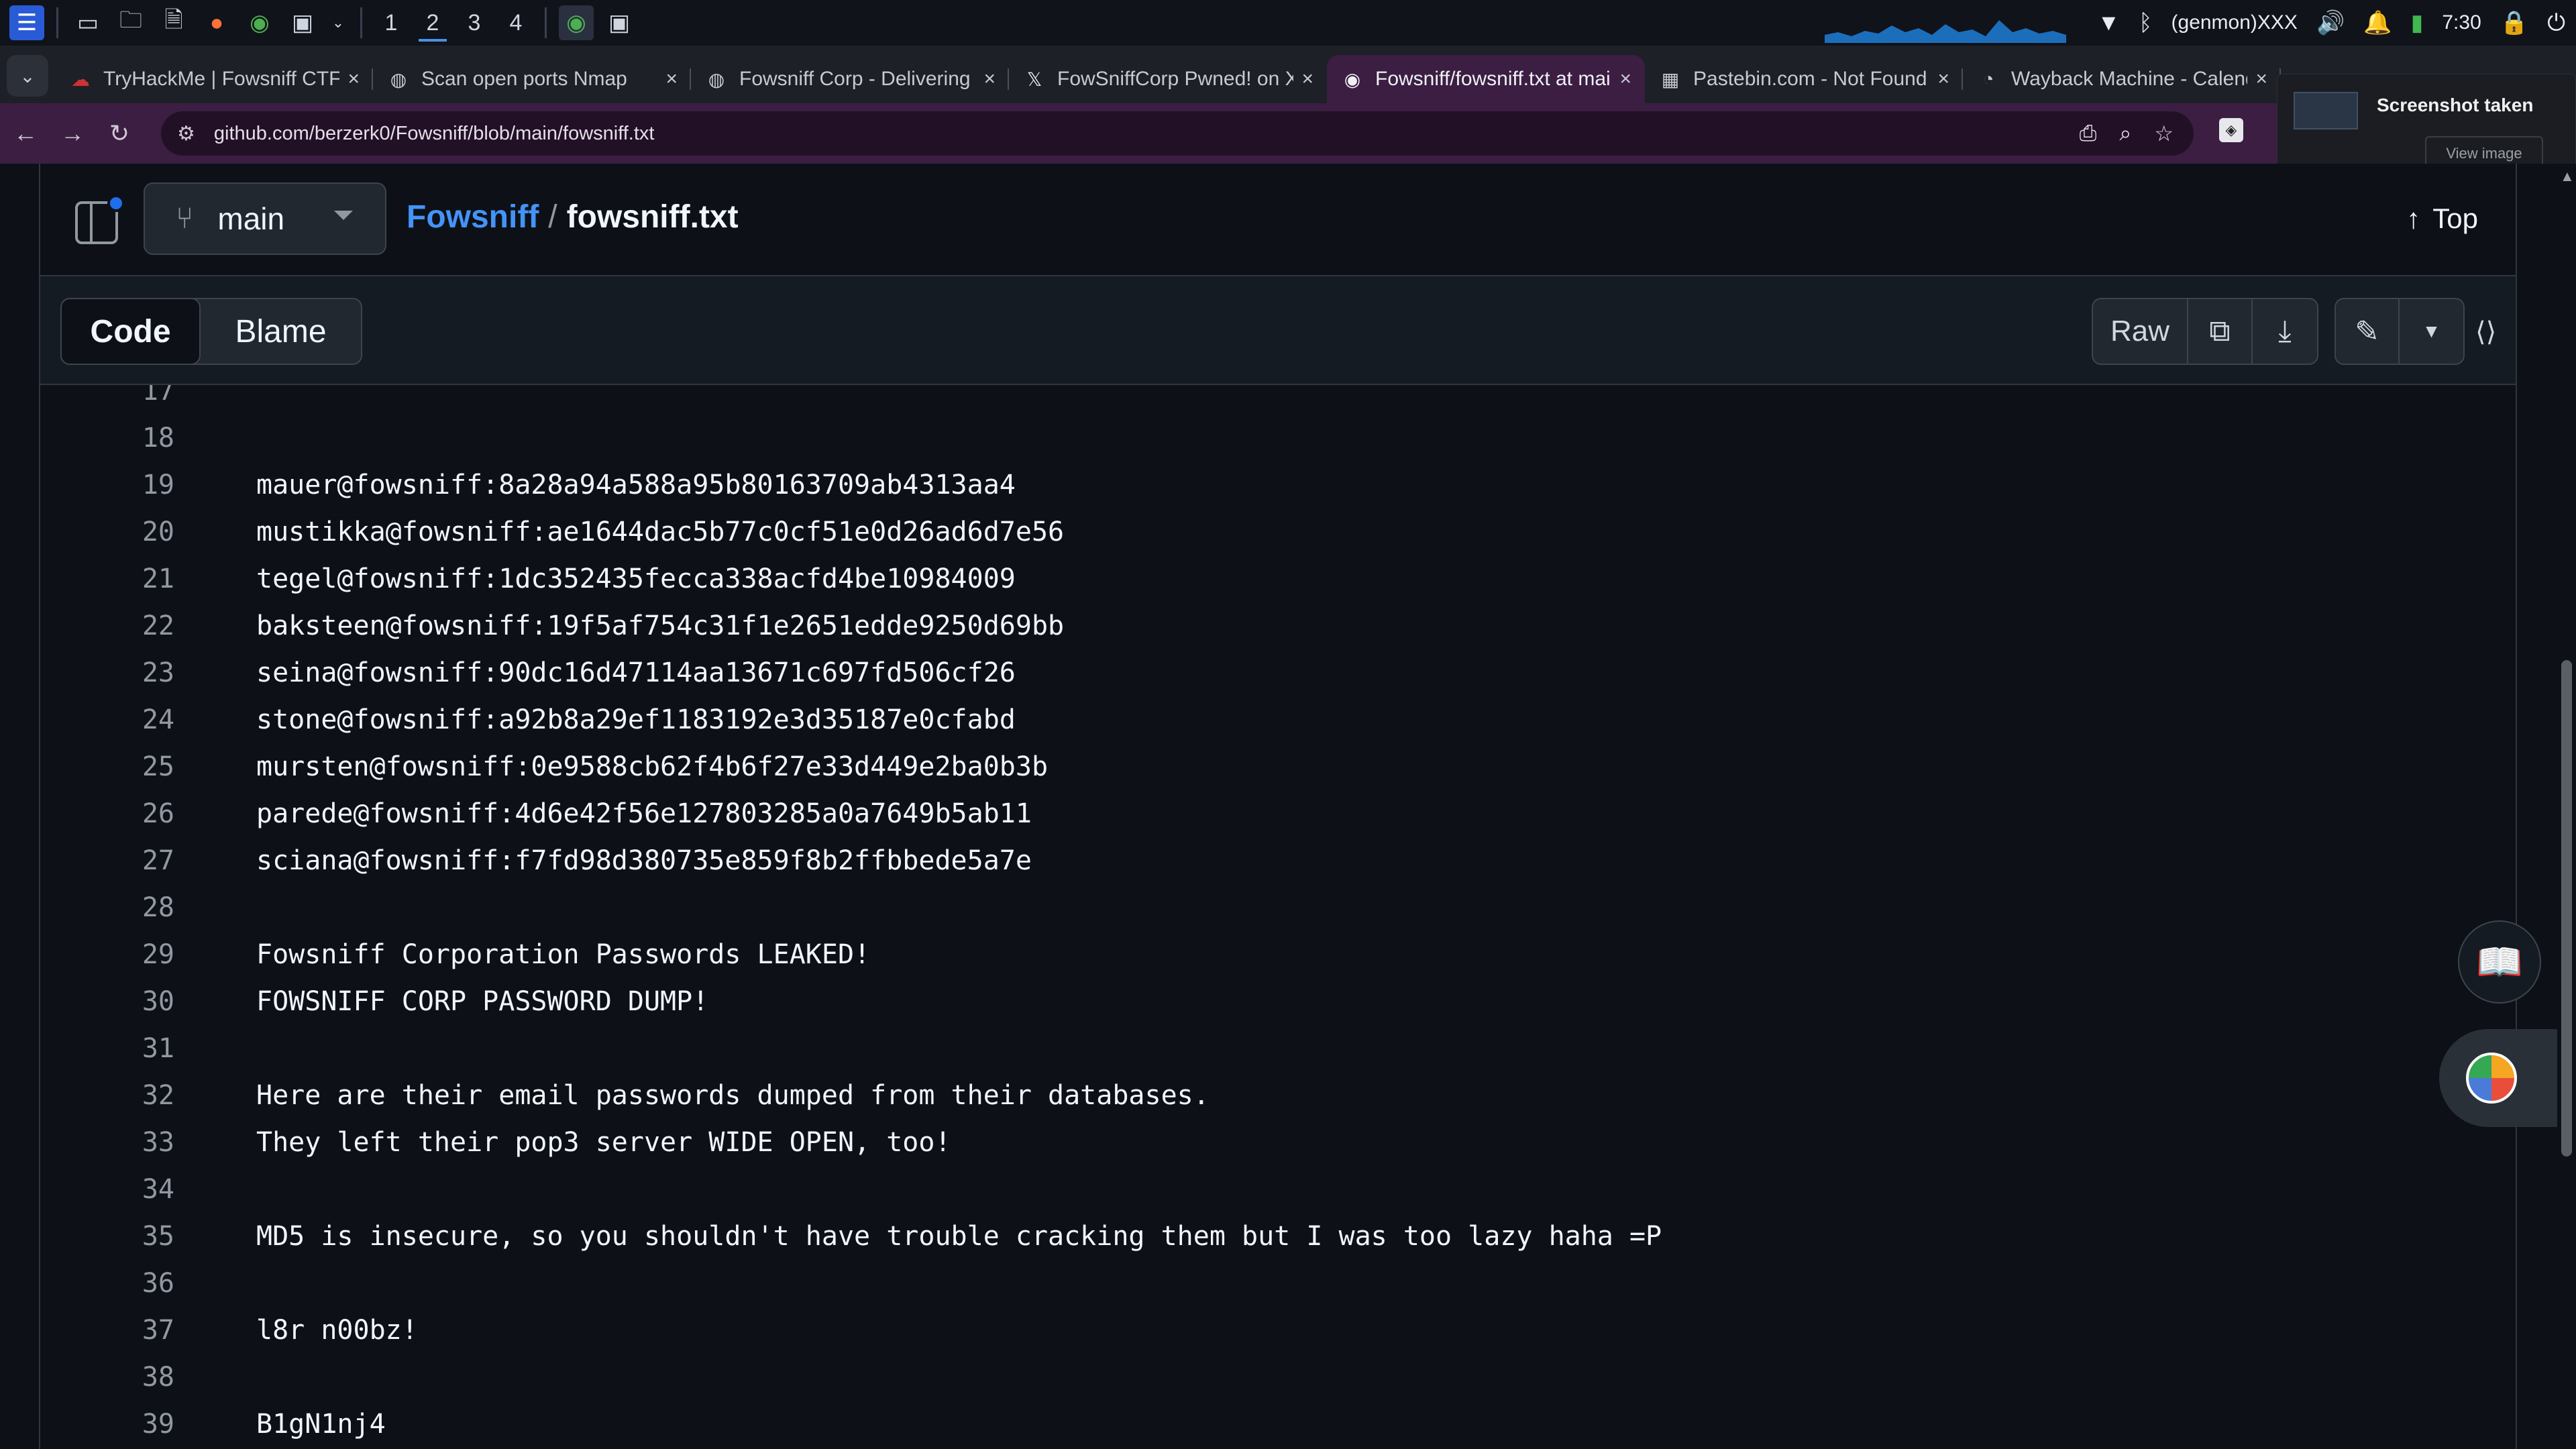 The width and height of the screenshot is (2576, 1449). Describe the element at coordinates (107, 1236) in the screenshot. I see `line-number: 35` at that location.